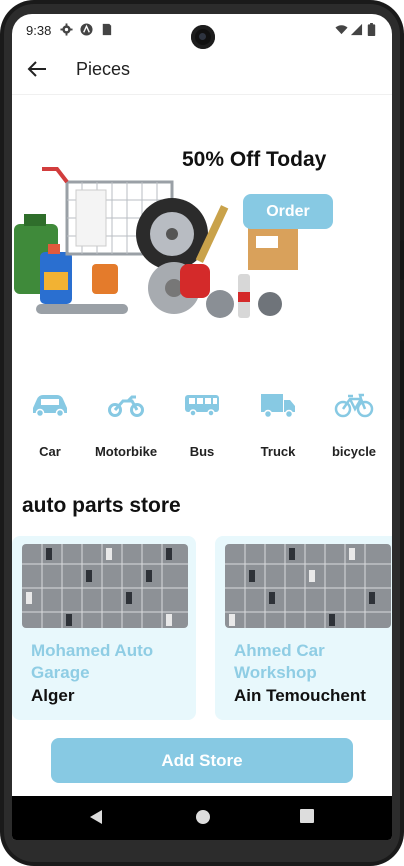 This screenshot has width=404, height=866. I want to click on car-icon, so click(50, 406).